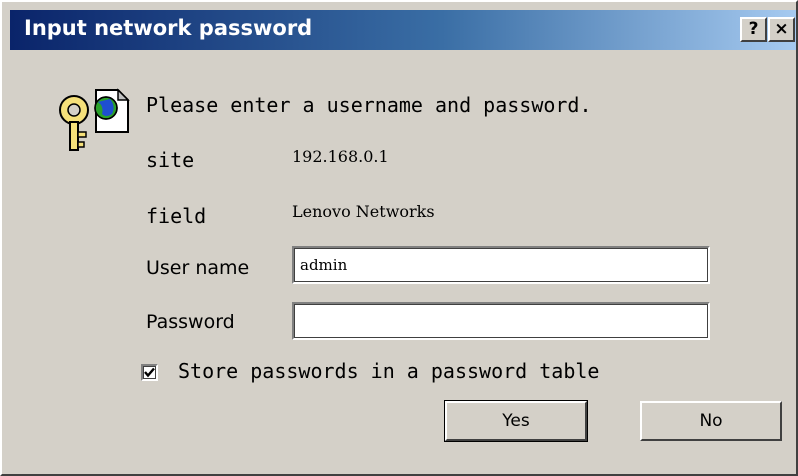  I want to click on field-value: Lenovo Networks, so click(363, 211).